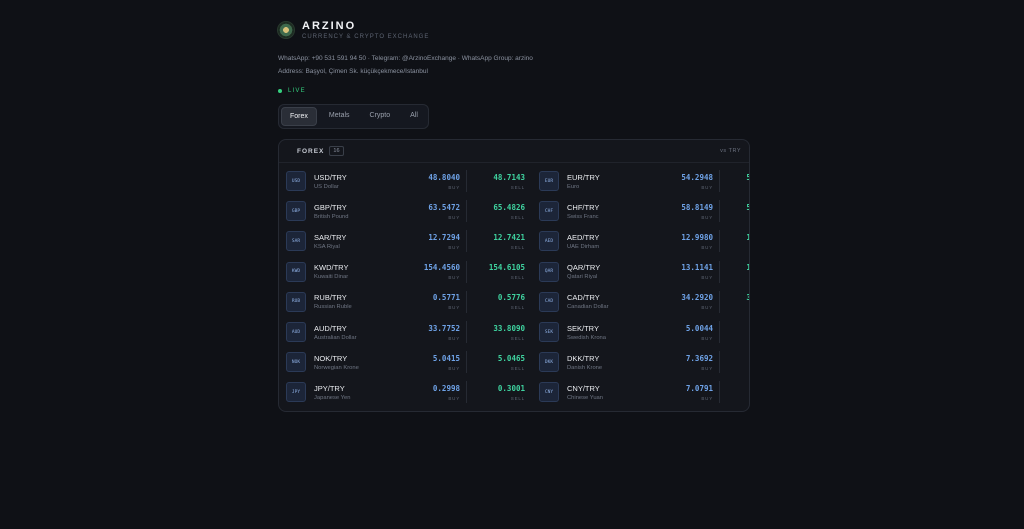 This screenshot has height=529, width=1024. I want to click on currency-code-icon: SAR, so click(296, 241).